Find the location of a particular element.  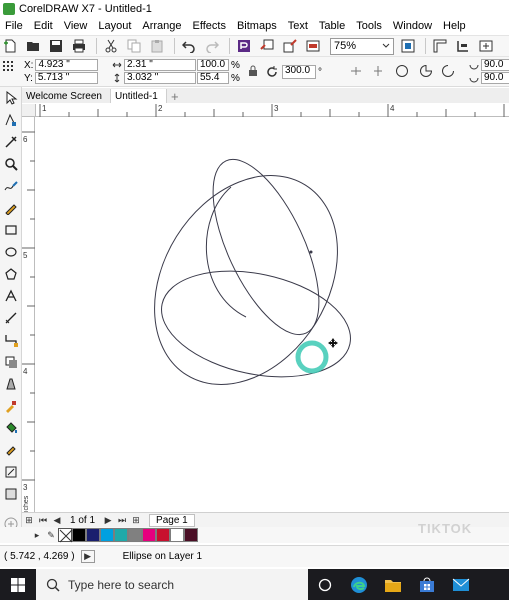

import-button is located at coordinates (267, 46).